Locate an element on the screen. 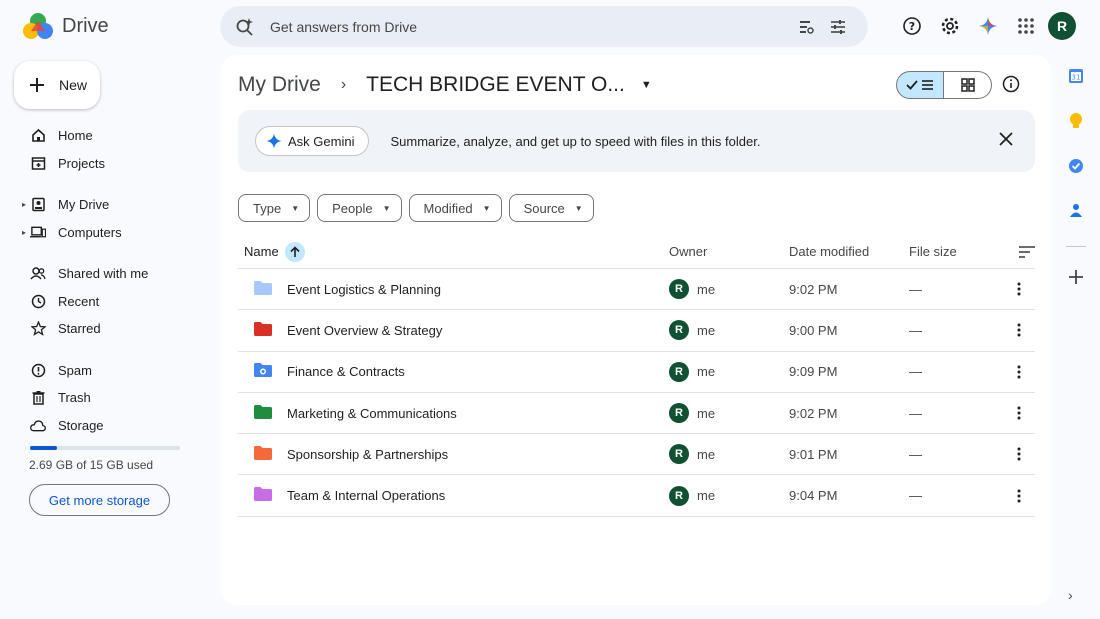 This screenshot has width=1100, height=619. column-header-owner: Owner is located at coordinates (729, 251).